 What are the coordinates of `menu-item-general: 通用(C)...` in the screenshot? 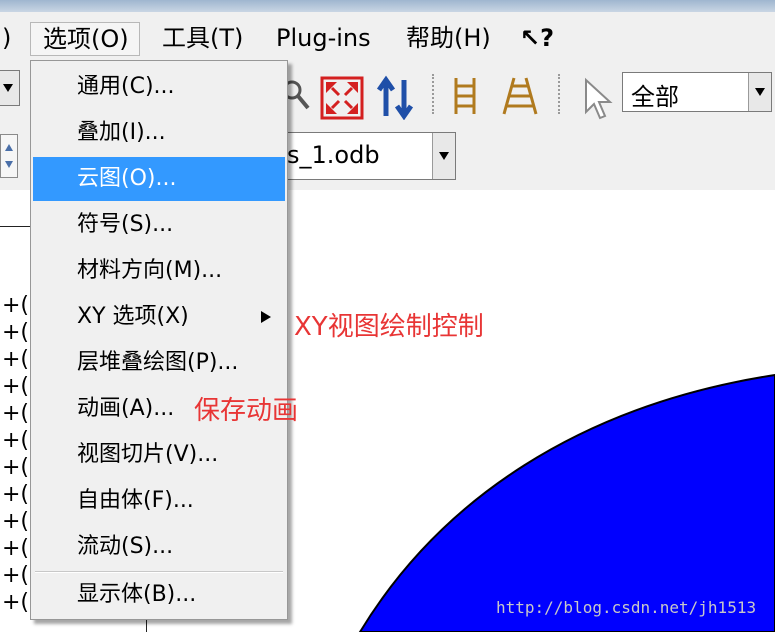 It's located at (159, 87).